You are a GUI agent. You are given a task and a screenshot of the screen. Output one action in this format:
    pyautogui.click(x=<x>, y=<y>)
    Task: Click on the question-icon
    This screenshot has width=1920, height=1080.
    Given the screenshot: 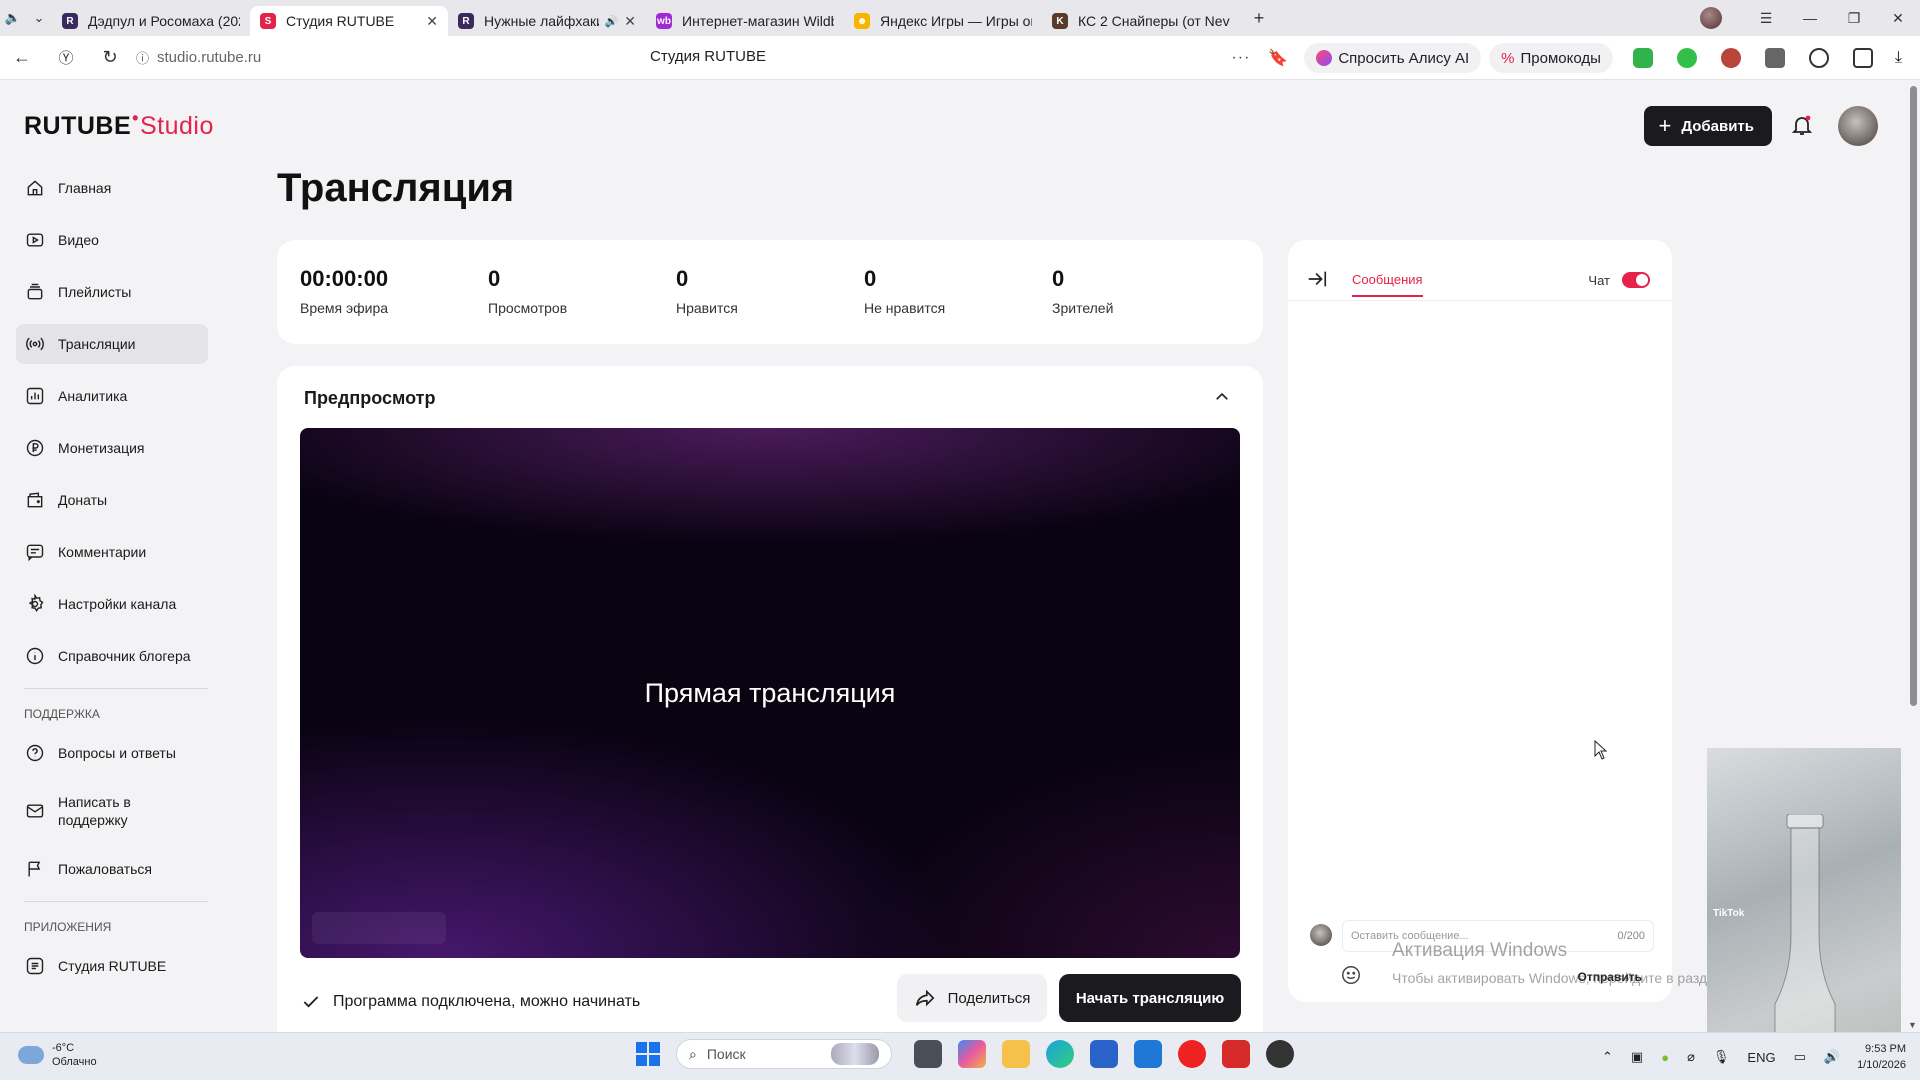 What is the action you would take?
    pyautogui.click(x=35, y=753)
    